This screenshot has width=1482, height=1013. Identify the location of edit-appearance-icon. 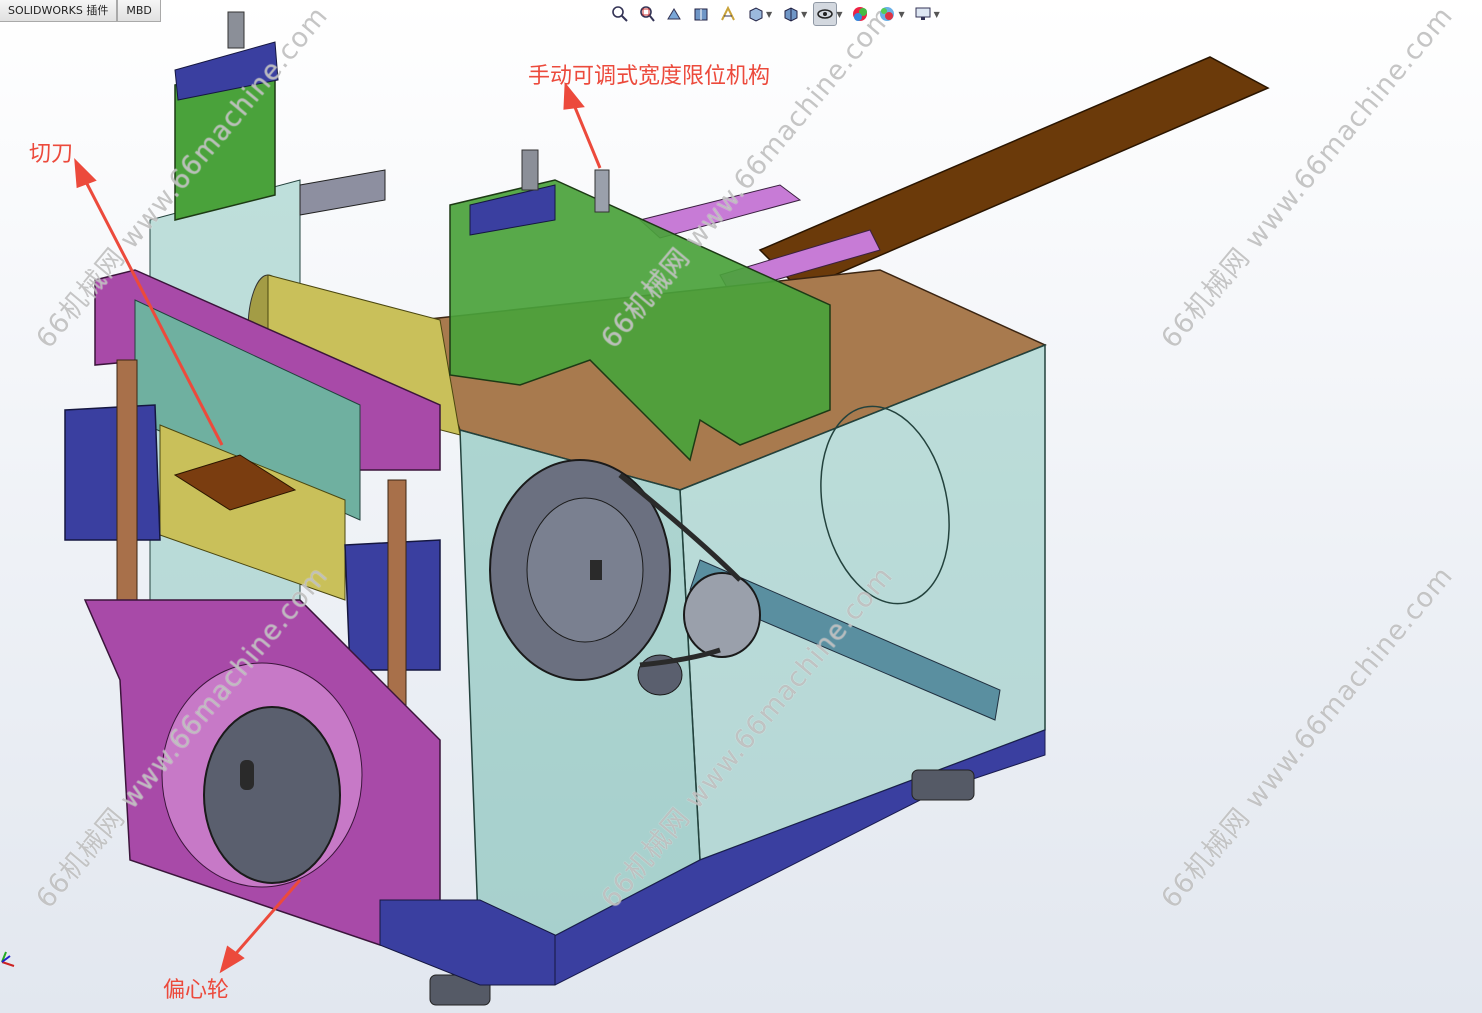
(860, 14).